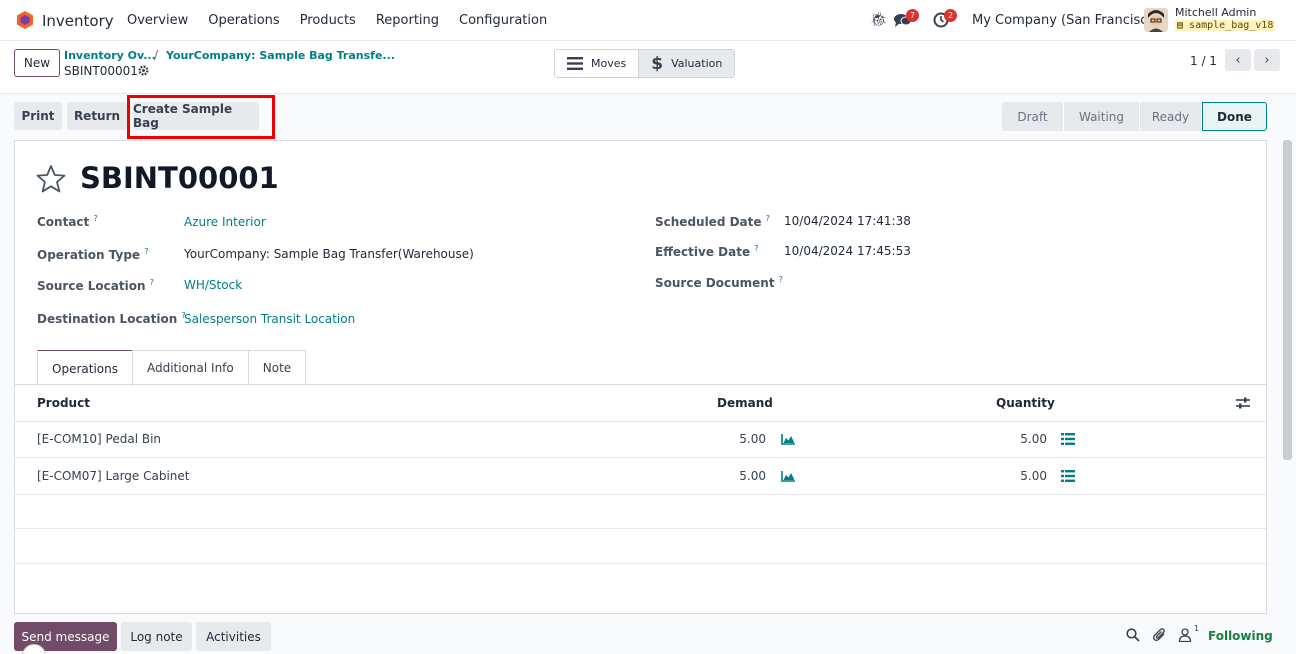 The width and height of the screenshot is (1296, 654). I want to click on operation-type-label: Operation Type ?, so click(93, 254).